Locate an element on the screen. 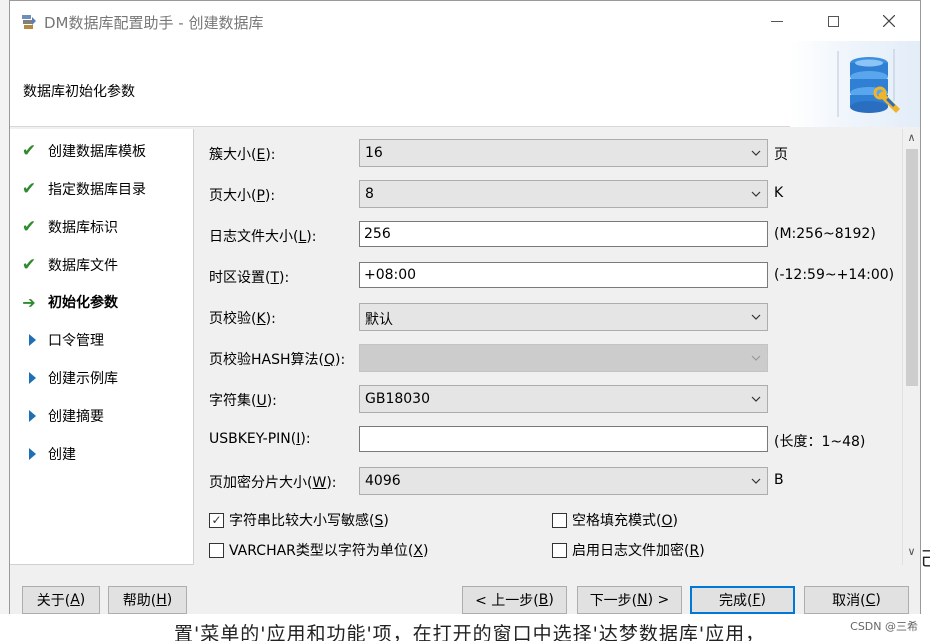  case-sensitive-label: 字符串比较大小写敏感(S) is located at coordinates (309, 521).